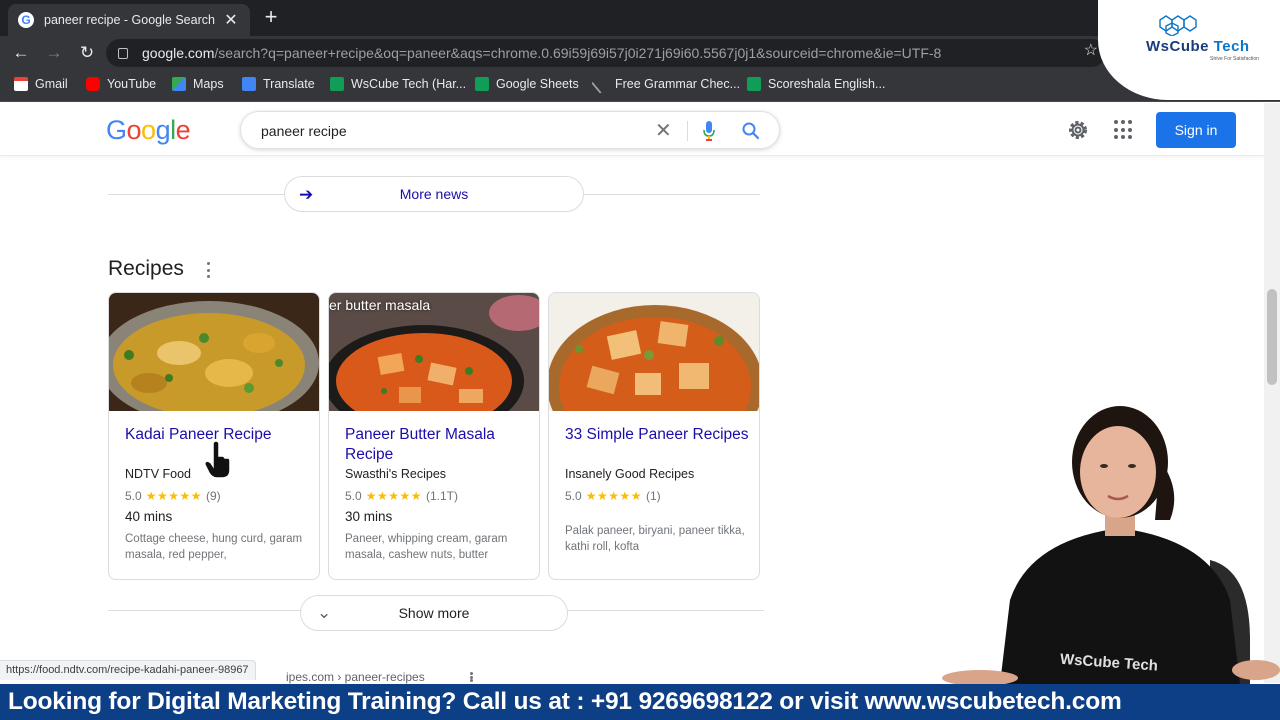 The width and height of the screenshot is (1280, 720). What do you see at coordinates (149, 516) in the screenshot?
I see `cook-time: 40 mins` at bounding box center [149, 516].